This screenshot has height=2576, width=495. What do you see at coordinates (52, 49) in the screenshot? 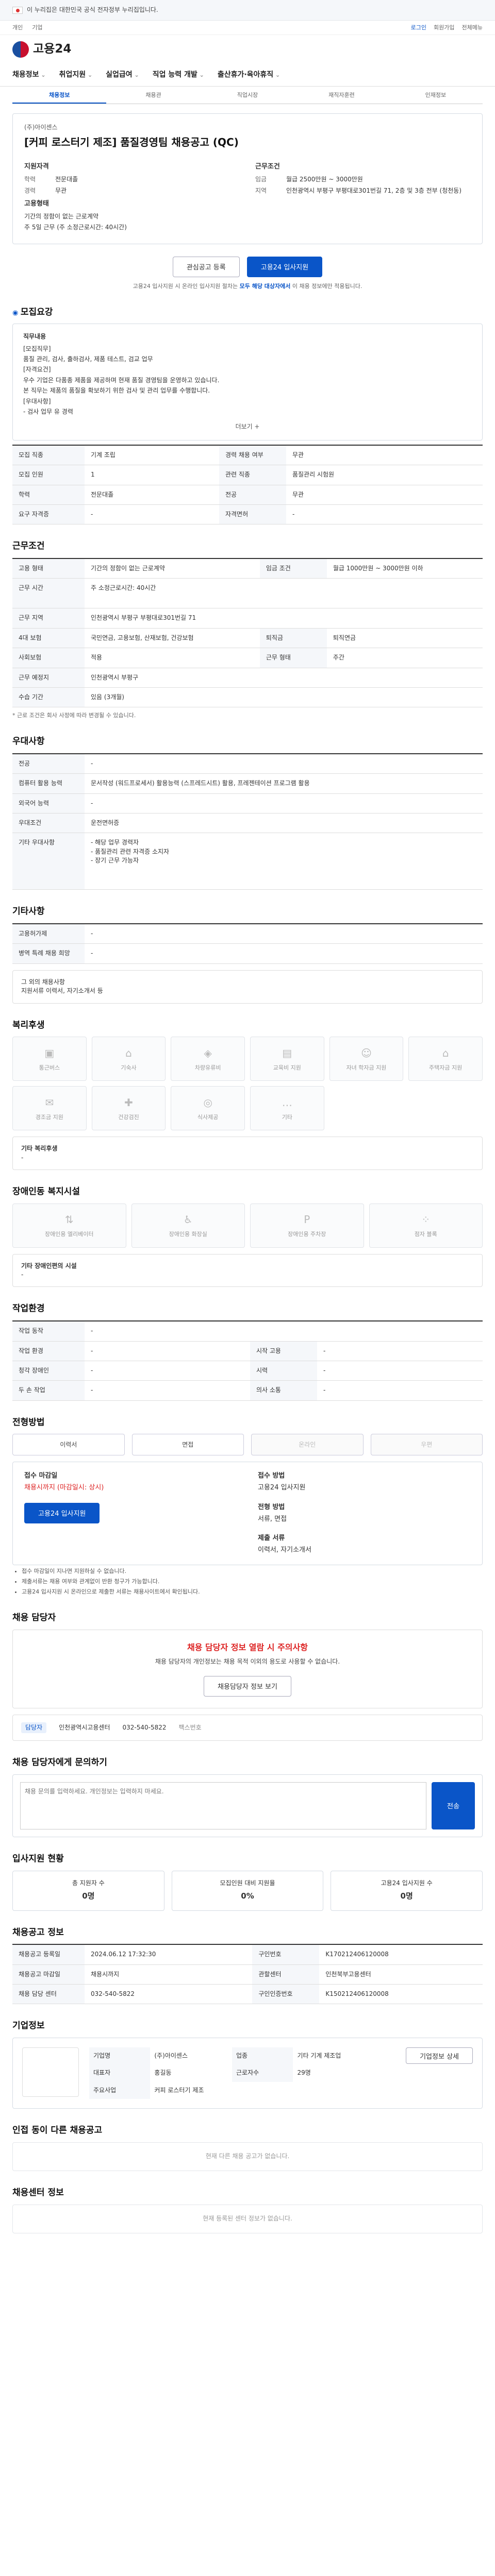
I see `logo-text: 고용24` at bounding box center [52, 49].